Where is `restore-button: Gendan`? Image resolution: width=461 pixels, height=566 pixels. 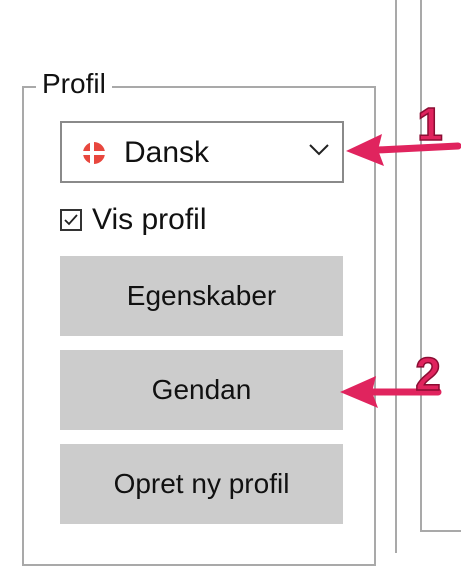 restore-button: Gendan is located at coordinates (201, 390).